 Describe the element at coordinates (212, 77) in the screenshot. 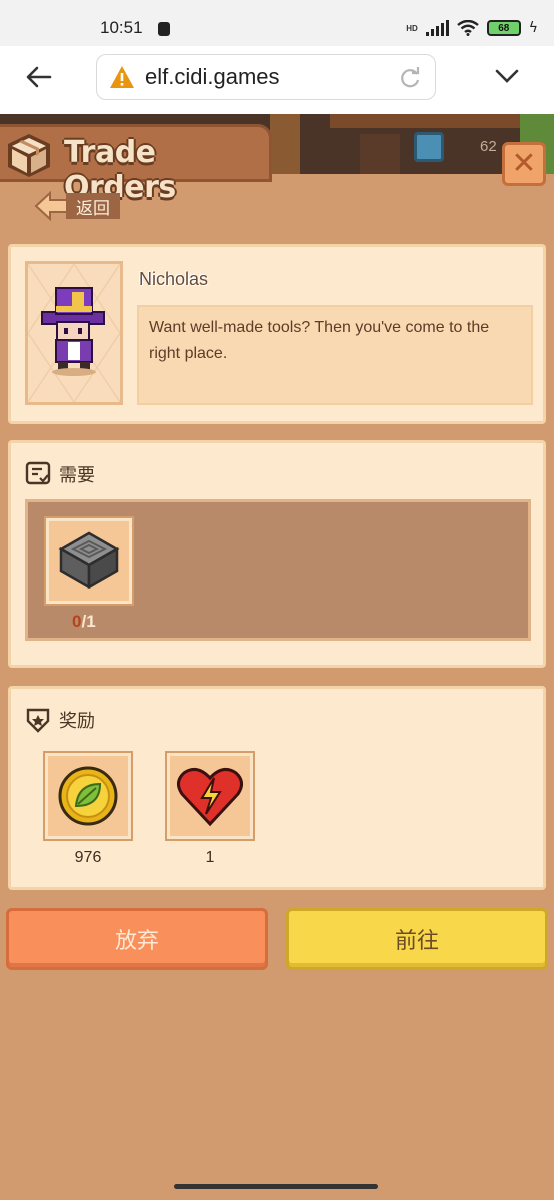

I see `url-text: elf.cidi.games` at that location.